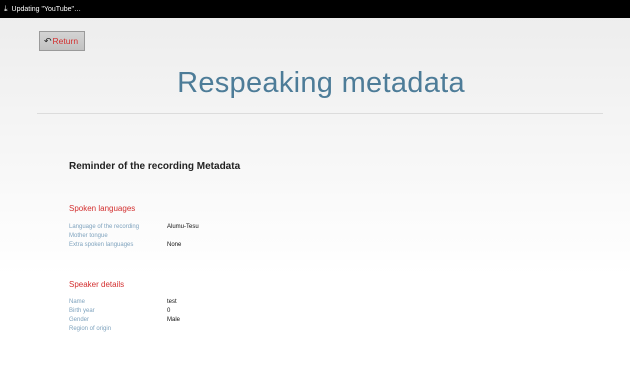  What do you see at coordinates (6, 8) in the screenshot?
I see `download-icon: ⤓` at bounding box center [6, 8].